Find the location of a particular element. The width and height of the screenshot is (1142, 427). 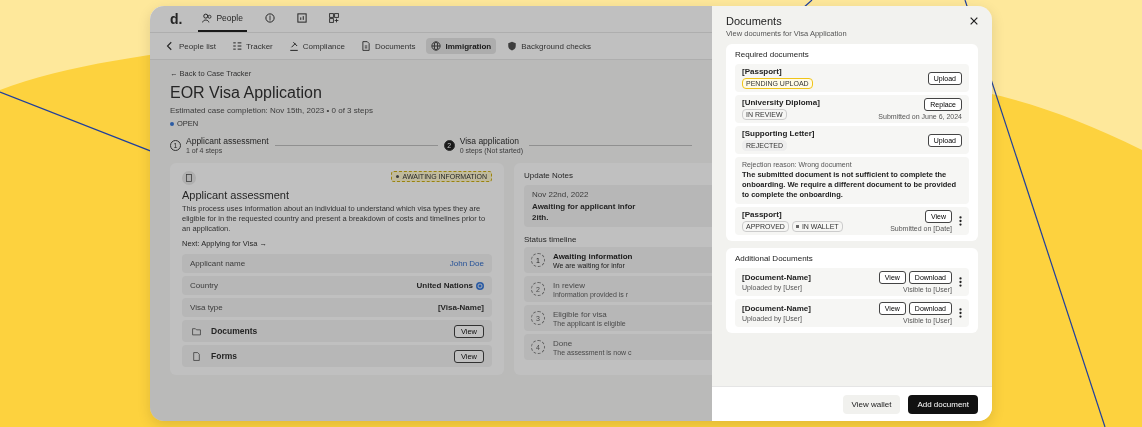

step-title: Visa application is located at coordinates (490, 141).